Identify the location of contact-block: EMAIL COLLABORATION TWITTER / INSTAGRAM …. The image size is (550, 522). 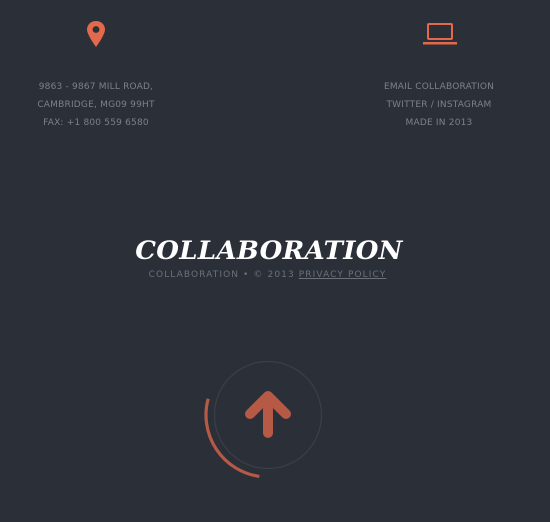
(439, 105).